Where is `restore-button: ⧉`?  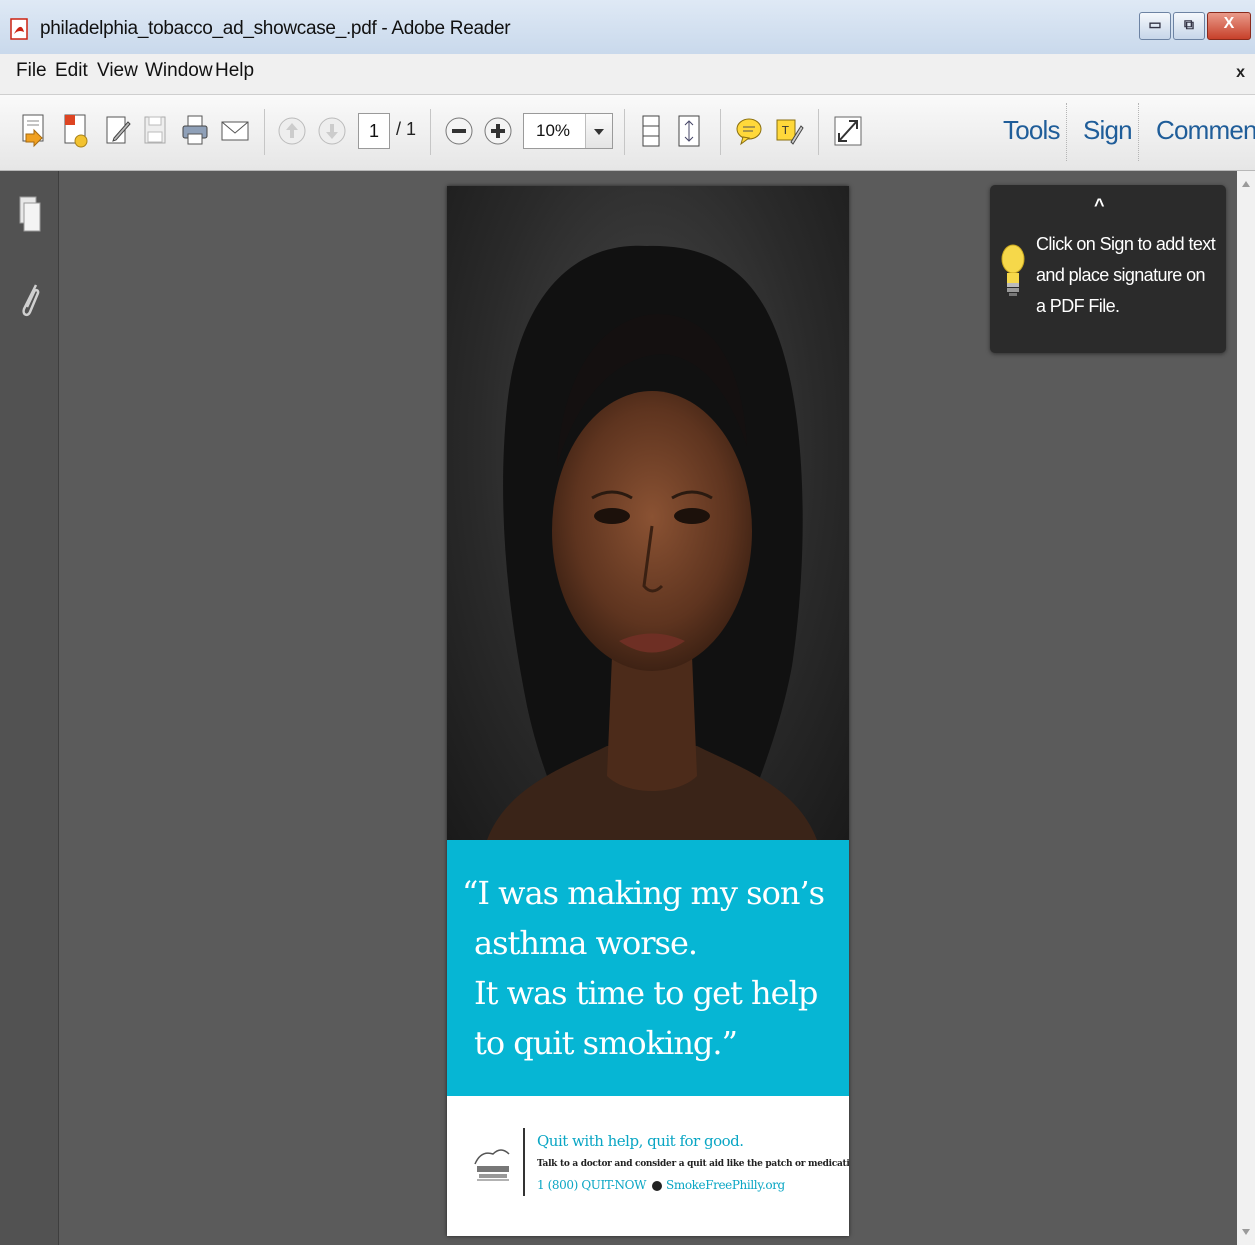
restore-button: ⧉ is located at coordinates (1189, 26).